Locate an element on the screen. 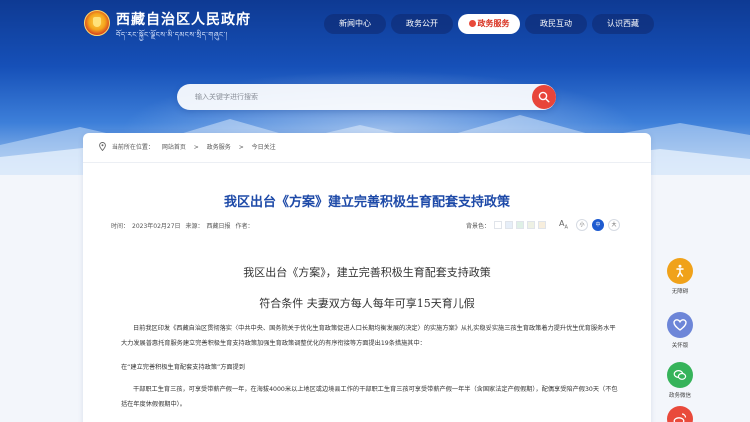  bg-swatch-beige is located at coordinates (542, 225).